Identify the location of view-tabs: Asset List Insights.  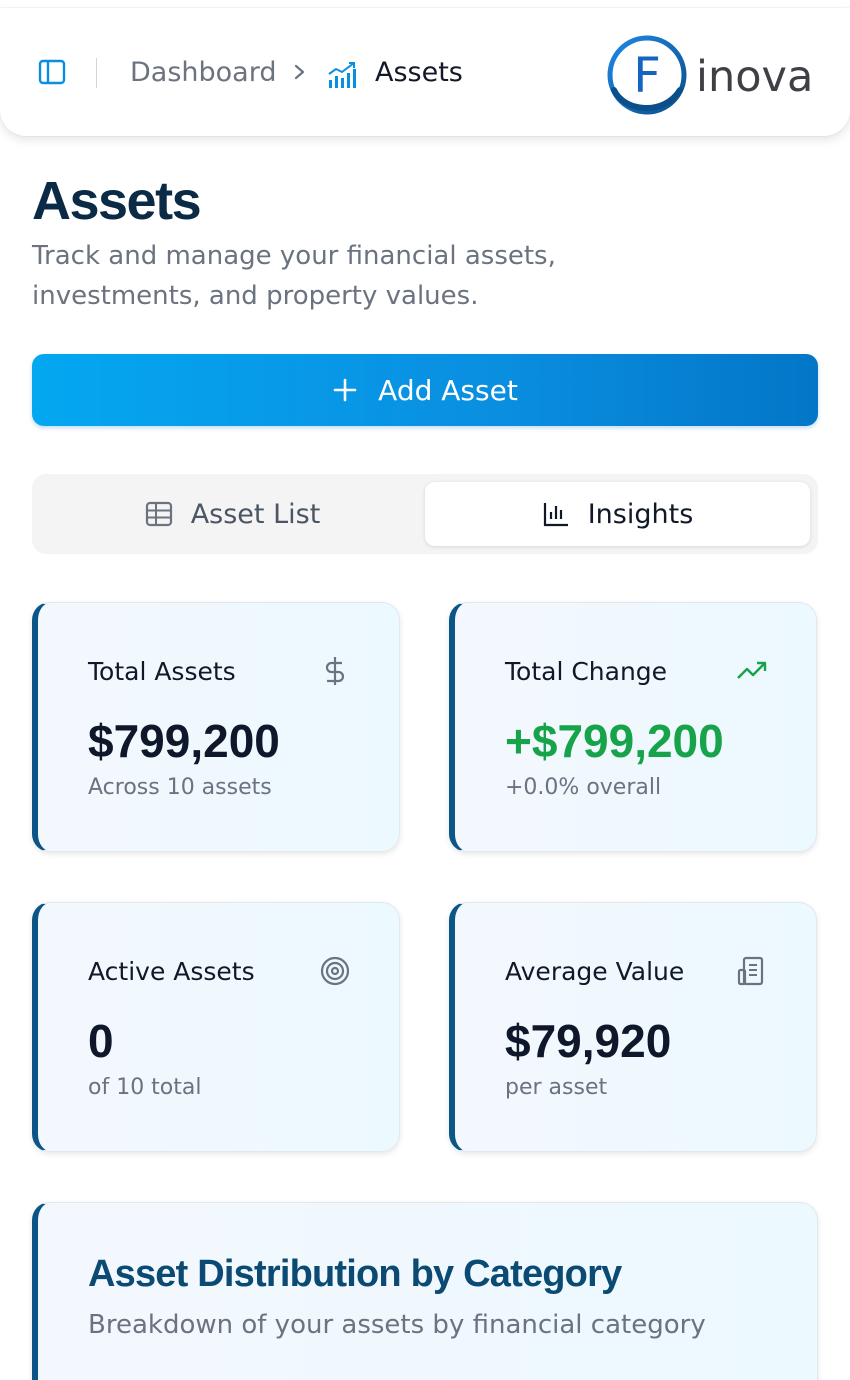
(425, 514).